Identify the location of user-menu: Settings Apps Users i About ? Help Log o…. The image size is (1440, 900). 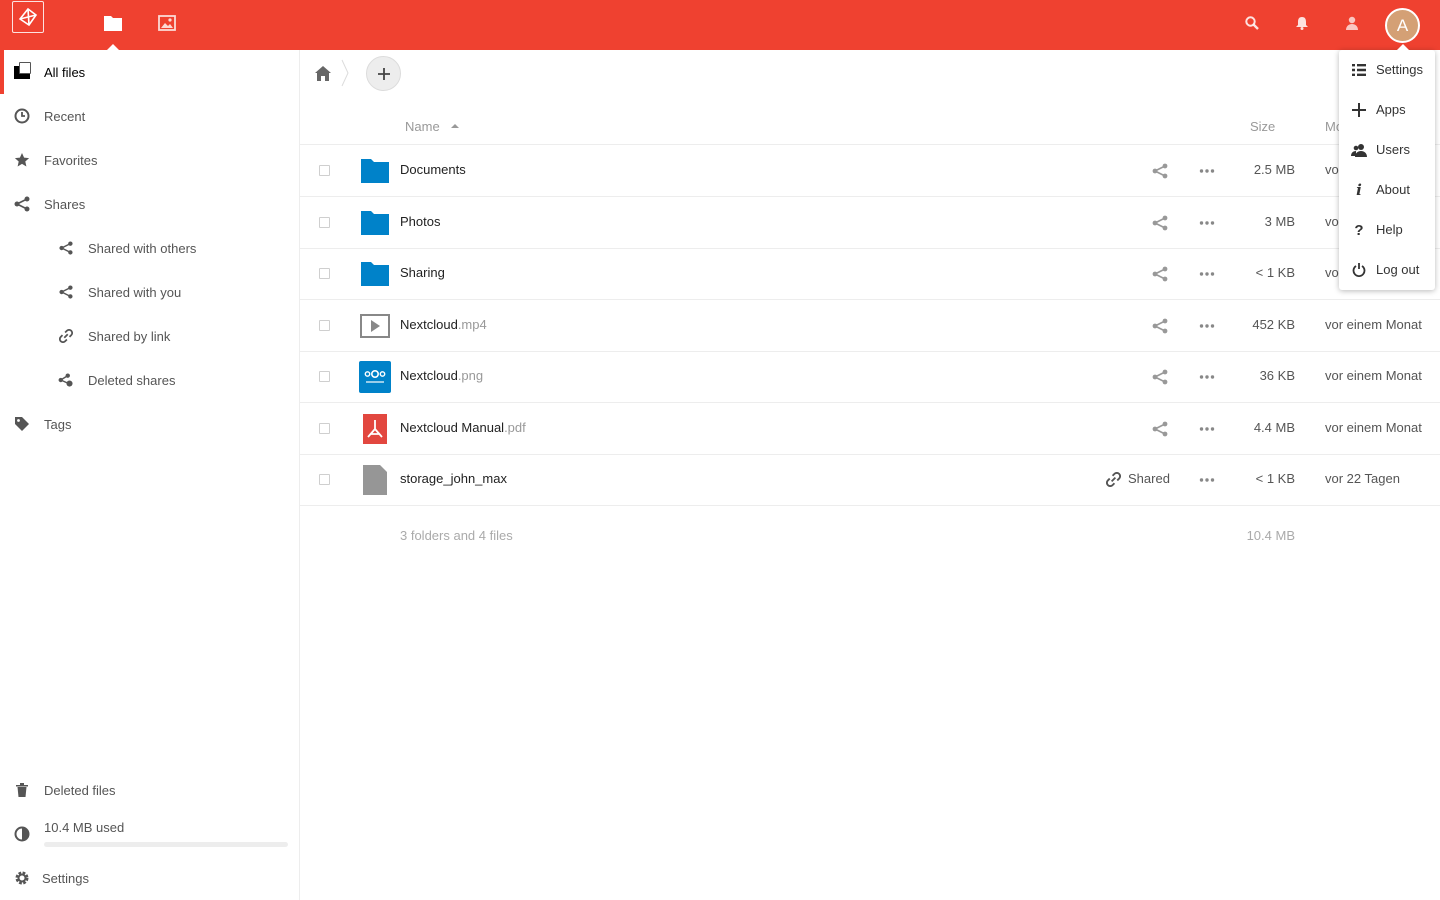
(1387, 170).